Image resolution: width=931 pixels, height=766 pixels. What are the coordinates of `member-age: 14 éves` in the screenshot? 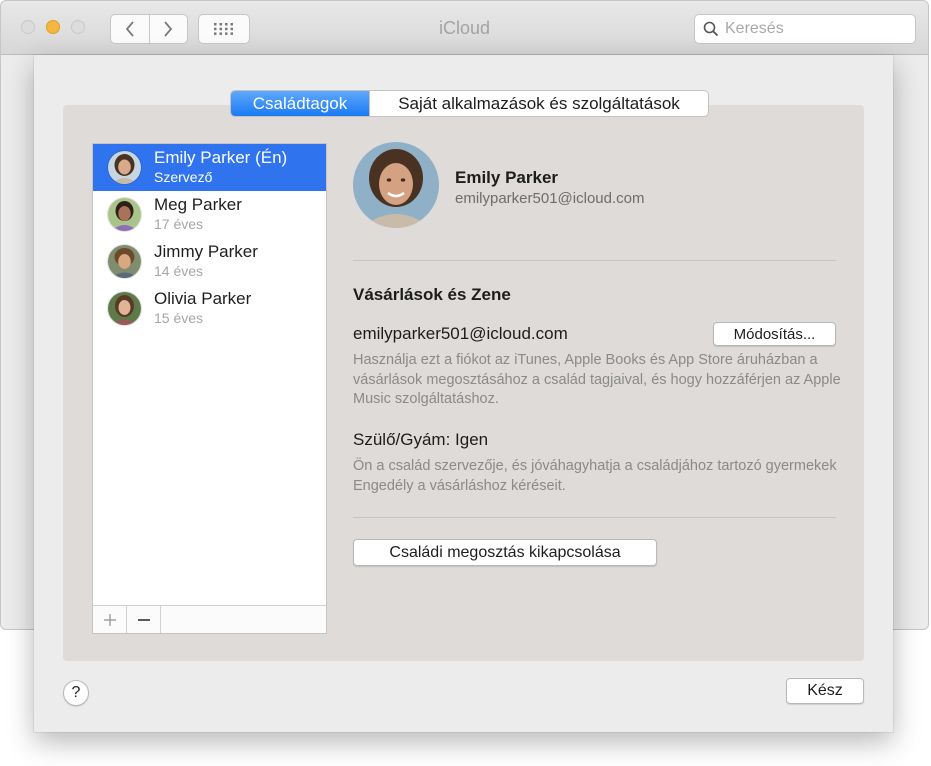 It's located at (179, 271).